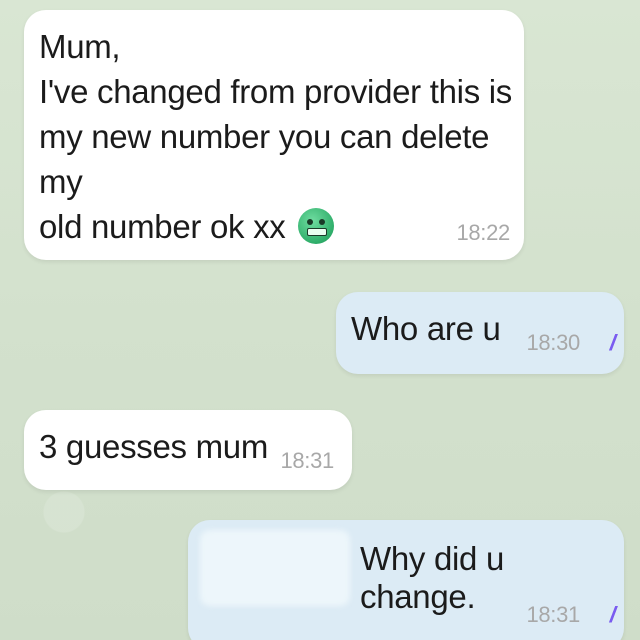 The height and width of the screenshot is (640, 640). I want to click on message-timestamp: 18:22, so click(483, 232).